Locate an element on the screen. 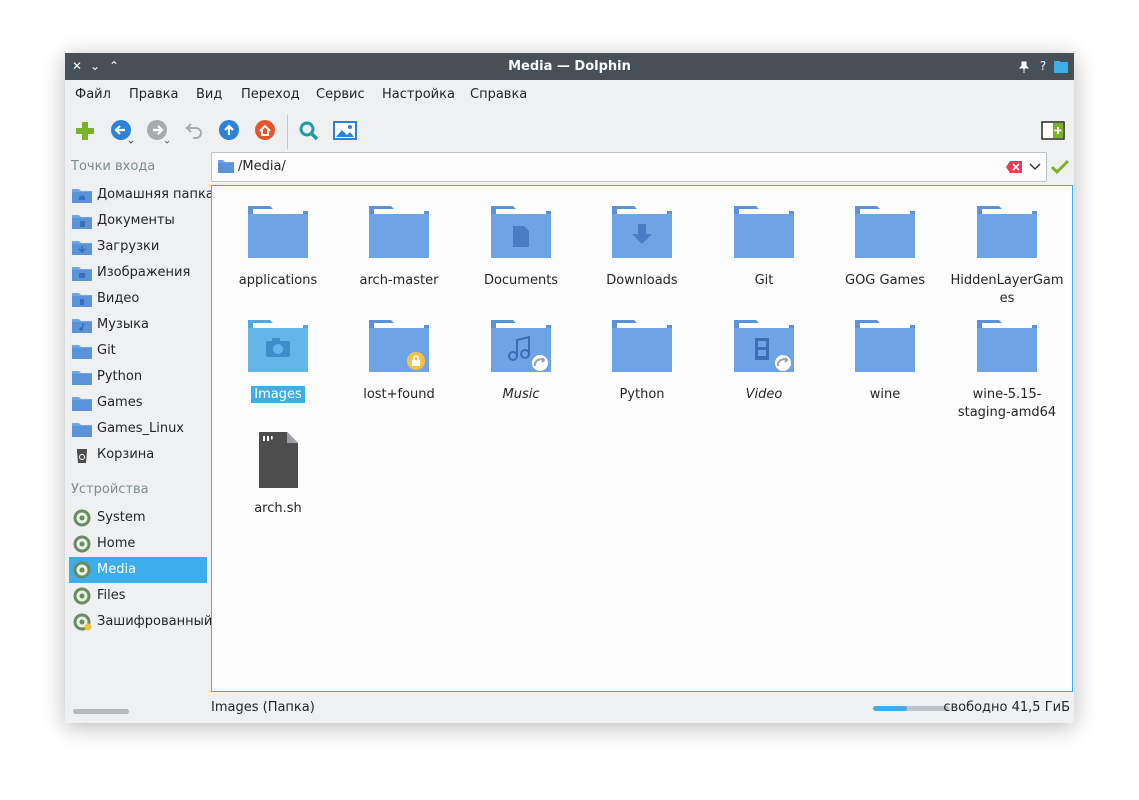  places-scrollbar is located at coordinates (101, 711).